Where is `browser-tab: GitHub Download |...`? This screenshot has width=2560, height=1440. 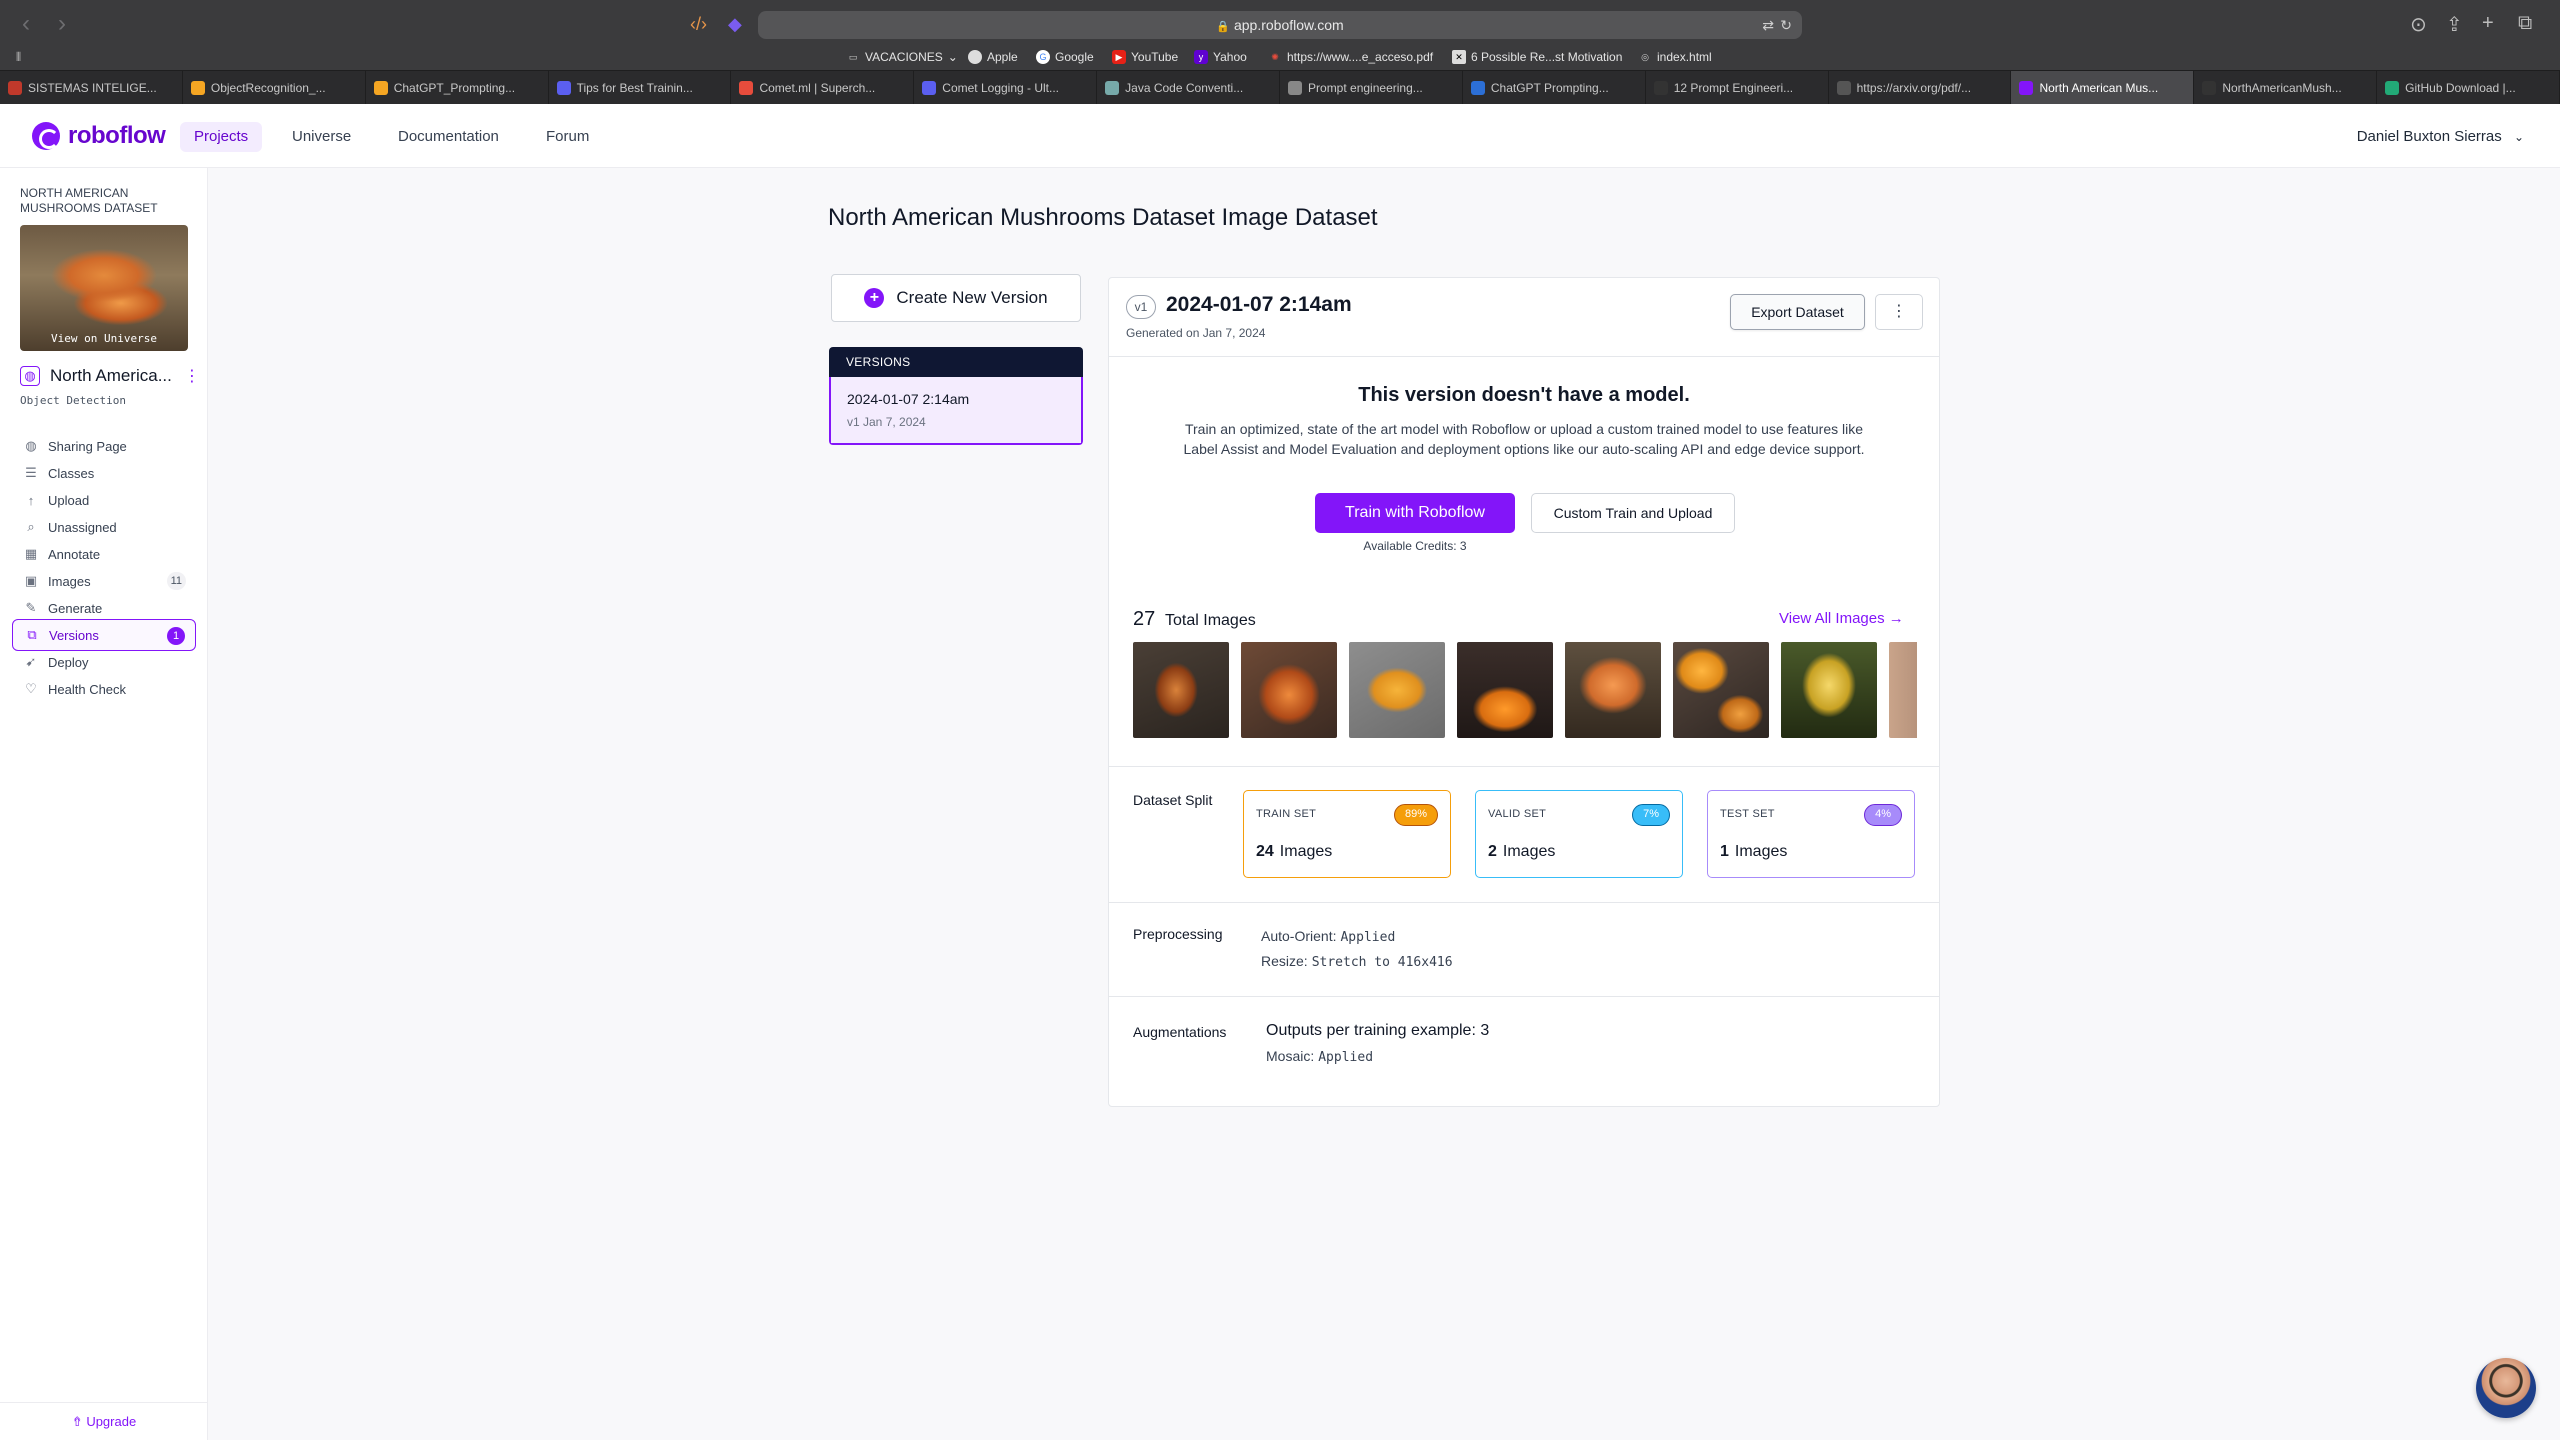 browser-tab: GitHub Download |... is located at coordinates (2468, 87).